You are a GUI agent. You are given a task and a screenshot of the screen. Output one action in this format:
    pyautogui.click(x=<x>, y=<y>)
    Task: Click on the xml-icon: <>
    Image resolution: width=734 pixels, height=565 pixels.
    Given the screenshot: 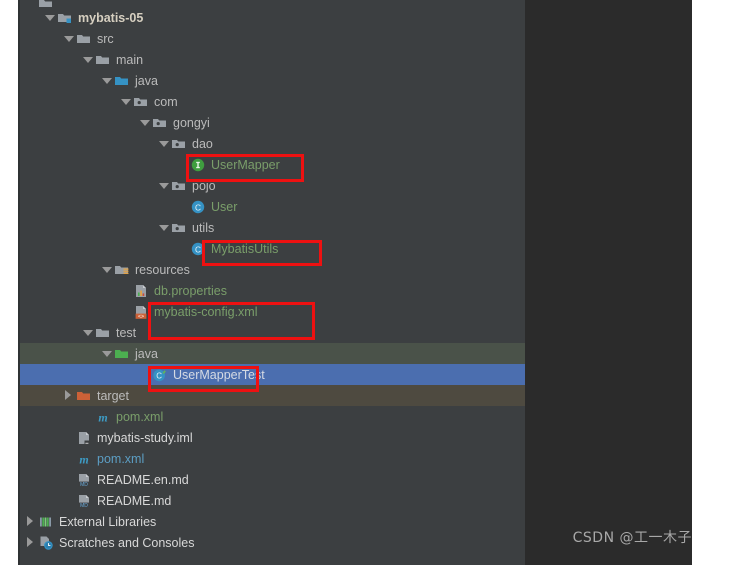 What is the action you would take?
    pyautogui.click(x=141, y=312)
    